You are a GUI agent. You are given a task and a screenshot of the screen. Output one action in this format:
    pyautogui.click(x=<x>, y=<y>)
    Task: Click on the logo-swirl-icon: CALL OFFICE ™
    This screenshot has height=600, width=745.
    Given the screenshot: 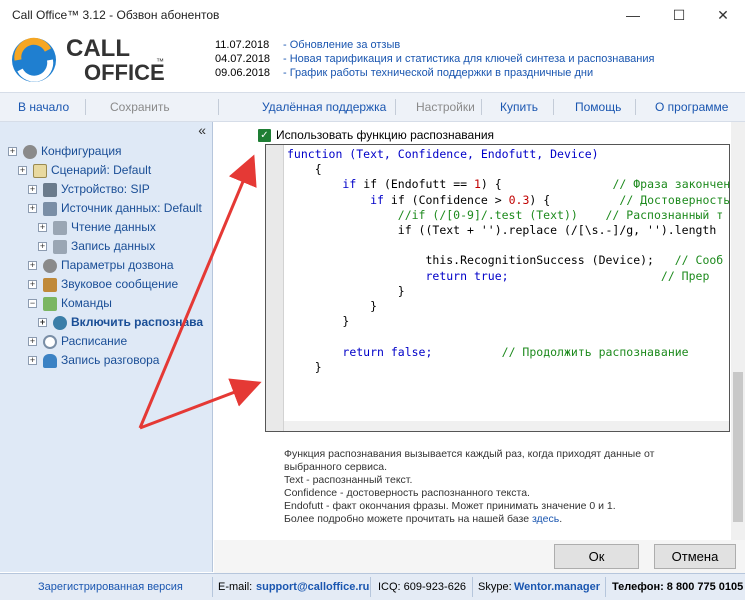 What is the action you would take?
    pyautogui.click(x=88, y=60)
    